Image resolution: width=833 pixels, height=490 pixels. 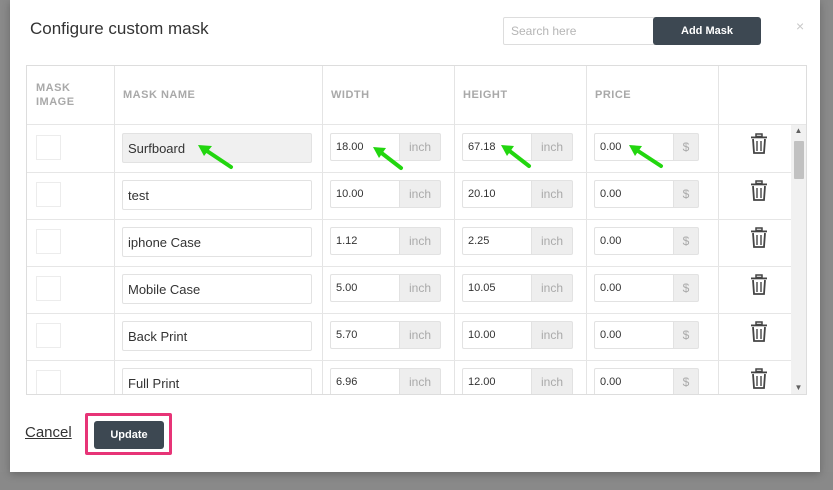 What do you see at coordinates (416, 95) in the screenshot?
I see `table-header: MASK IMAGE MASK NAME WIDTH HEIGHT PRICE` at bounding box center [416, 95].